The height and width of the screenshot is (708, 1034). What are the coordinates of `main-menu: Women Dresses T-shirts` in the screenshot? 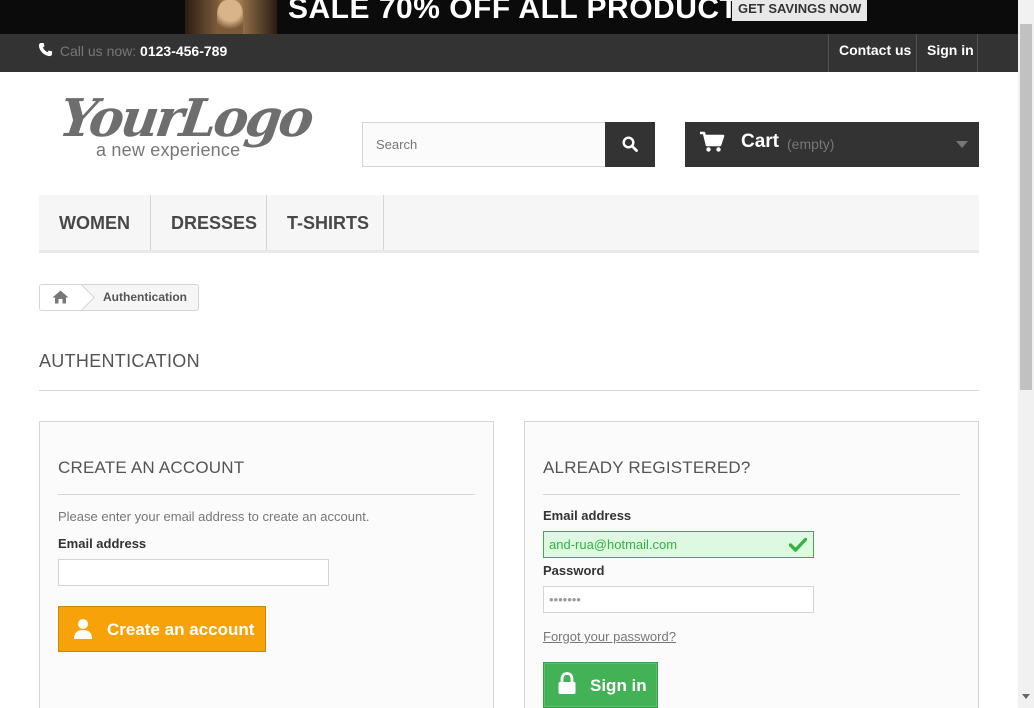 It's located at (509, 224).